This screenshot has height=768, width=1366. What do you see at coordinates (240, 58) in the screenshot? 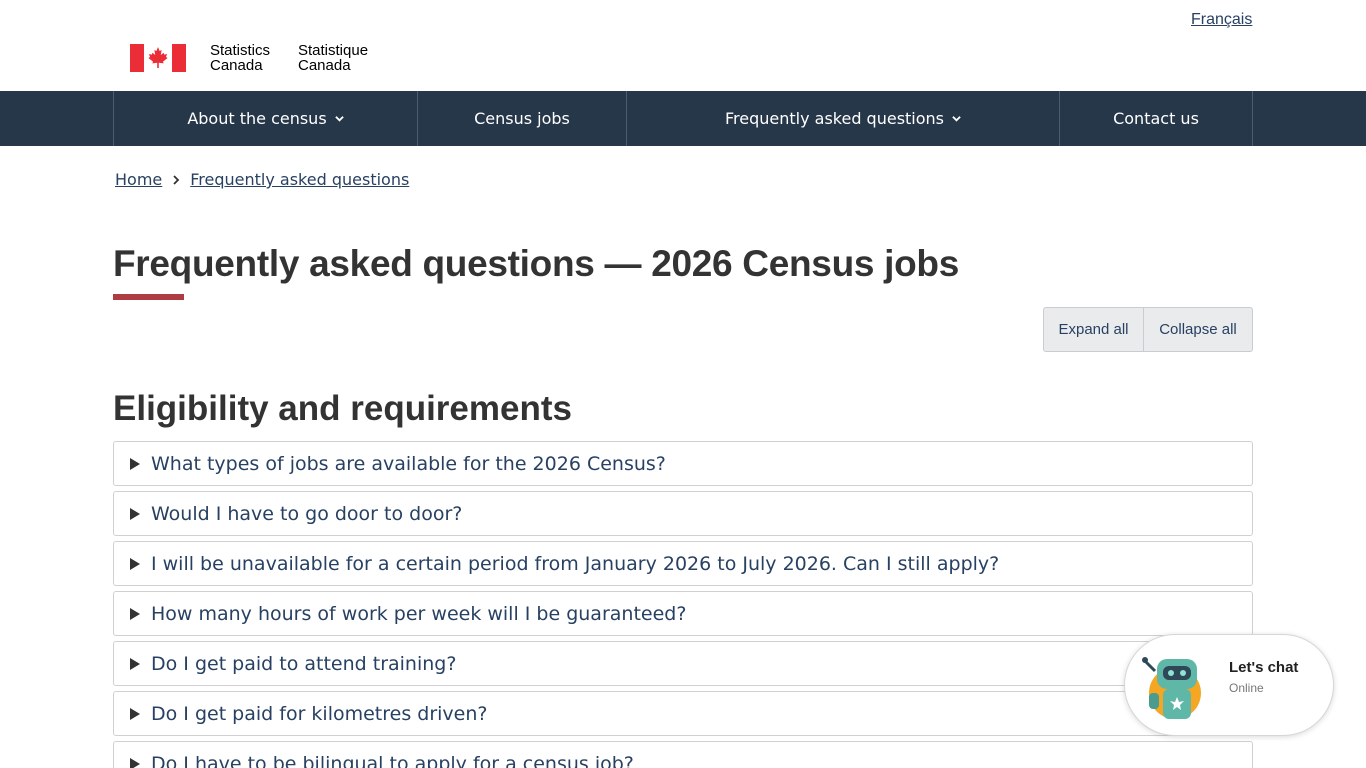
I see `brand-name-english: Statistics Canada` at bounding box center [240, 58].